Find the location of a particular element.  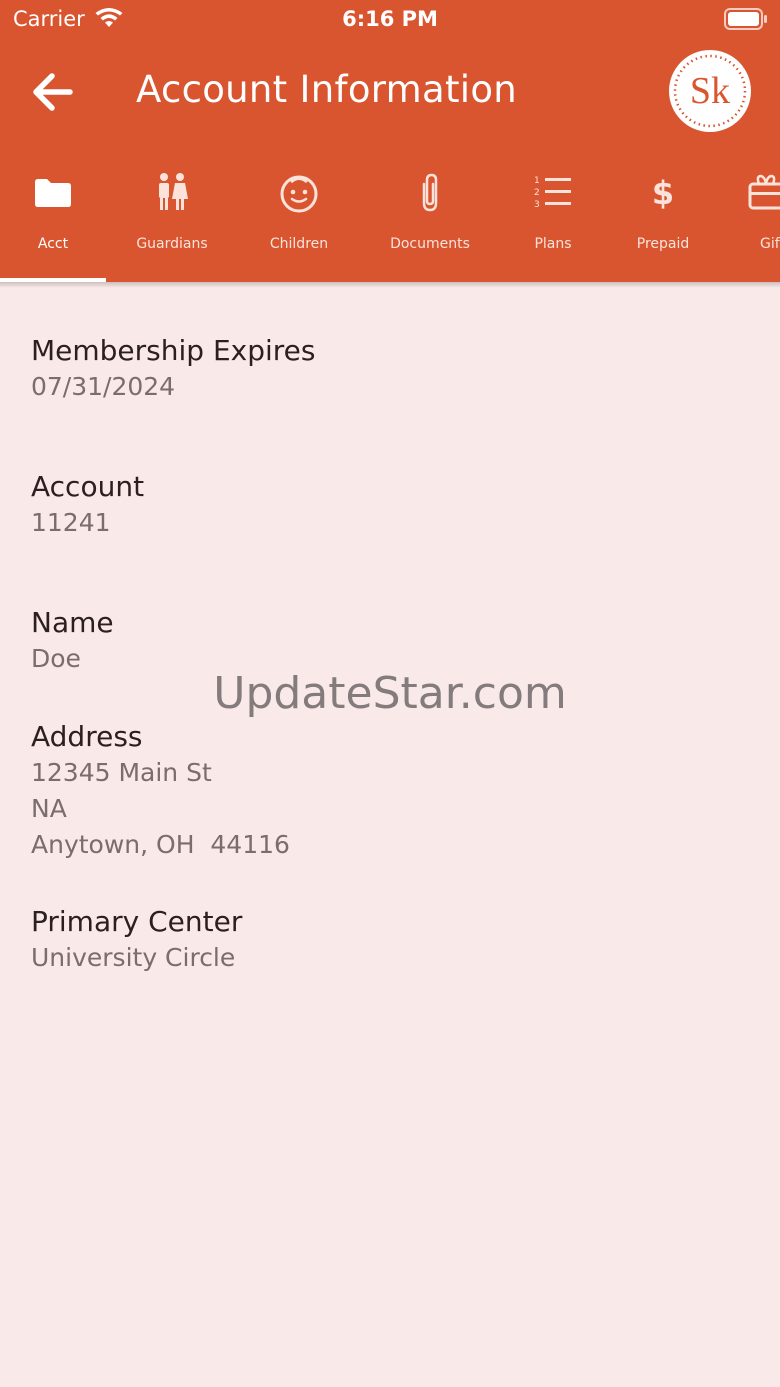

primary-center-field: Primary Center University Circle is located at coordinates (136, 940).